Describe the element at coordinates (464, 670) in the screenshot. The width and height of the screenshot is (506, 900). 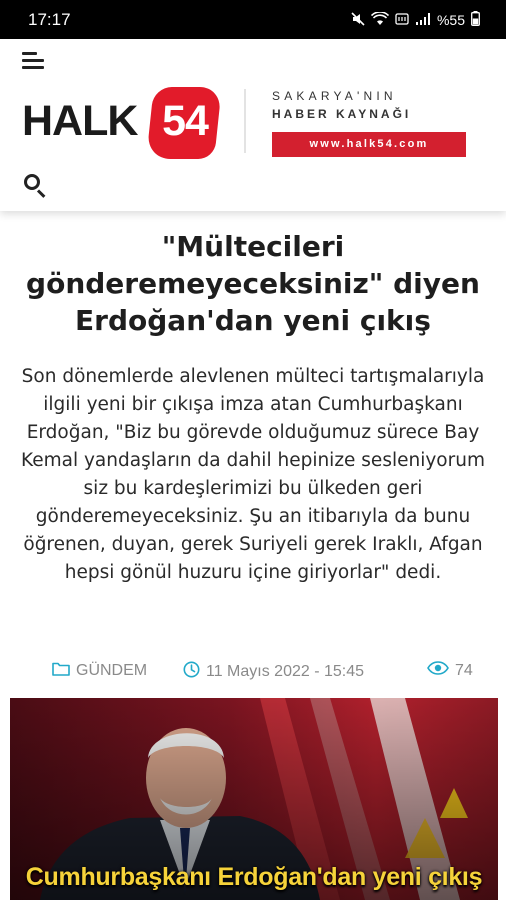
I see `view-count-text: 74` at that location.